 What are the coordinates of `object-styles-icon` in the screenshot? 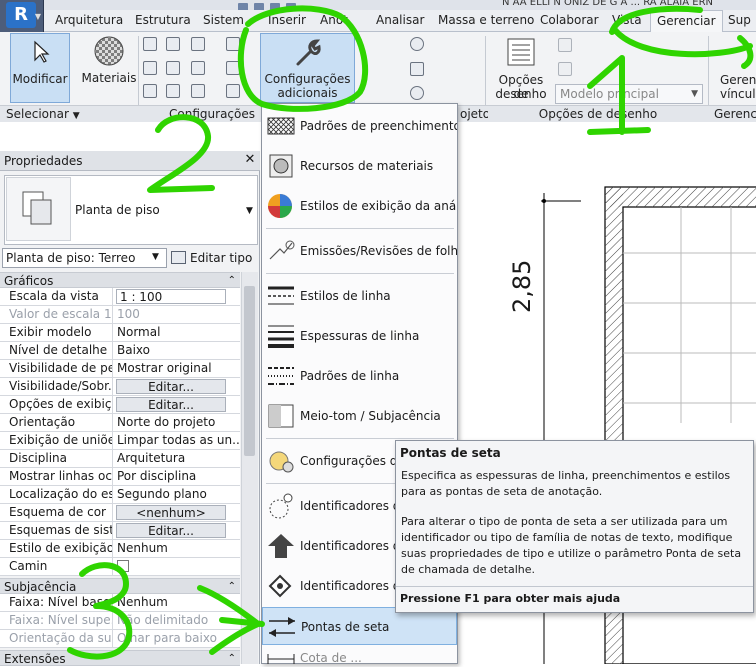 It's located at (150, 44).